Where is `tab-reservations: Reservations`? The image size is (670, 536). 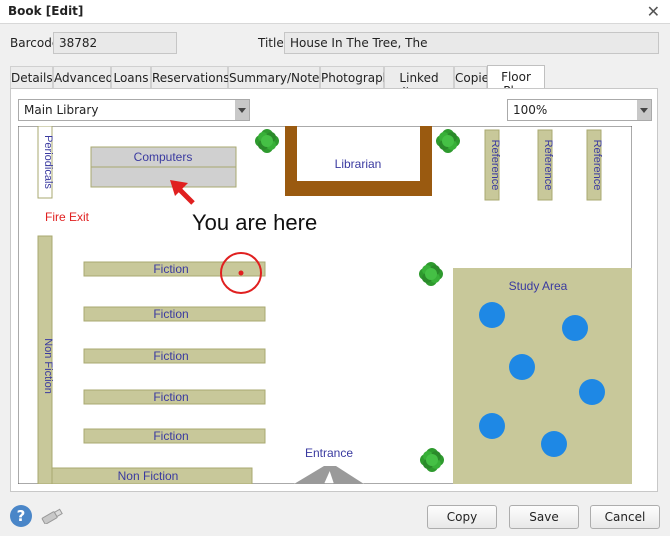
tab-reservations: Reservations is located at coordinates (190, 77).